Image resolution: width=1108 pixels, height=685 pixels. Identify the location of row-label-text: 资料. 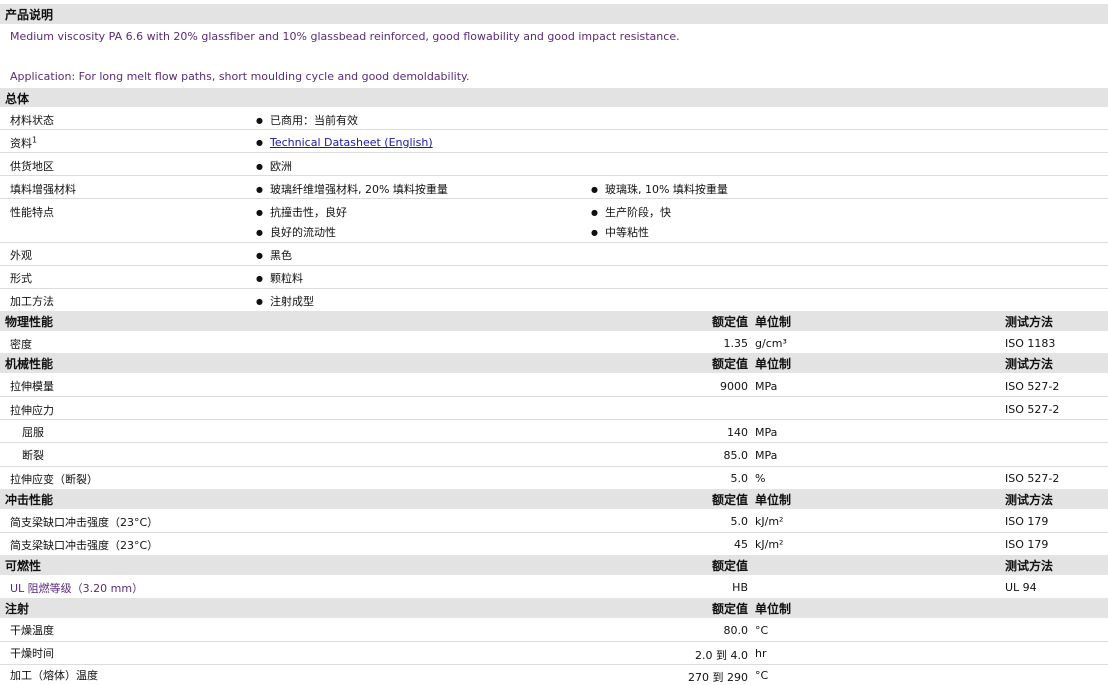
(21, 143).